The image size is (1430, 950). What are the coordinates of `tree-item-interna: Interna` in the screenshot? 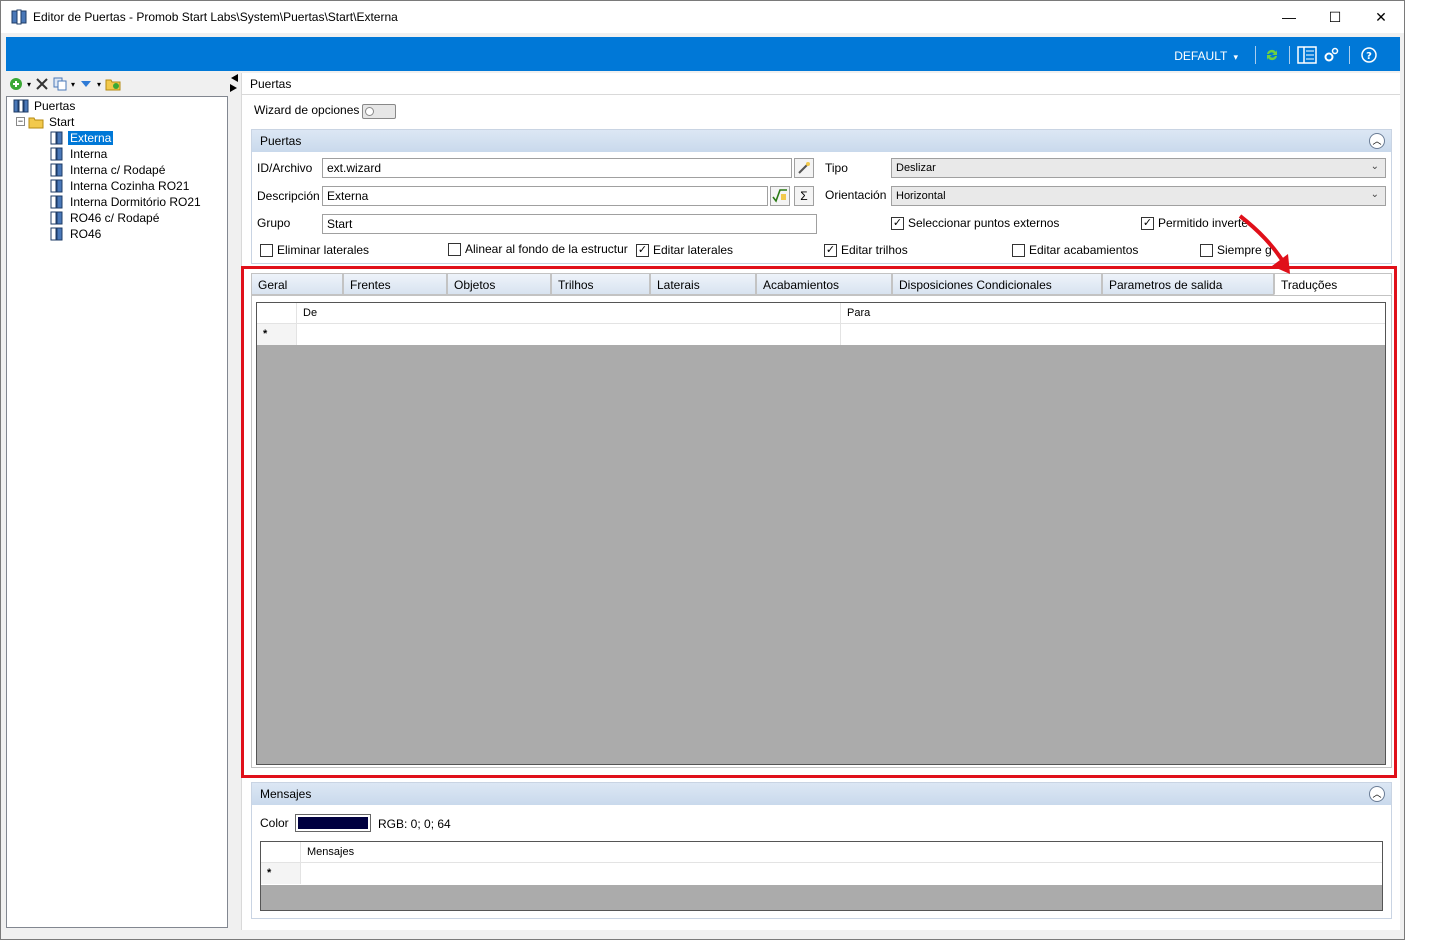 It's located at (79, 153).